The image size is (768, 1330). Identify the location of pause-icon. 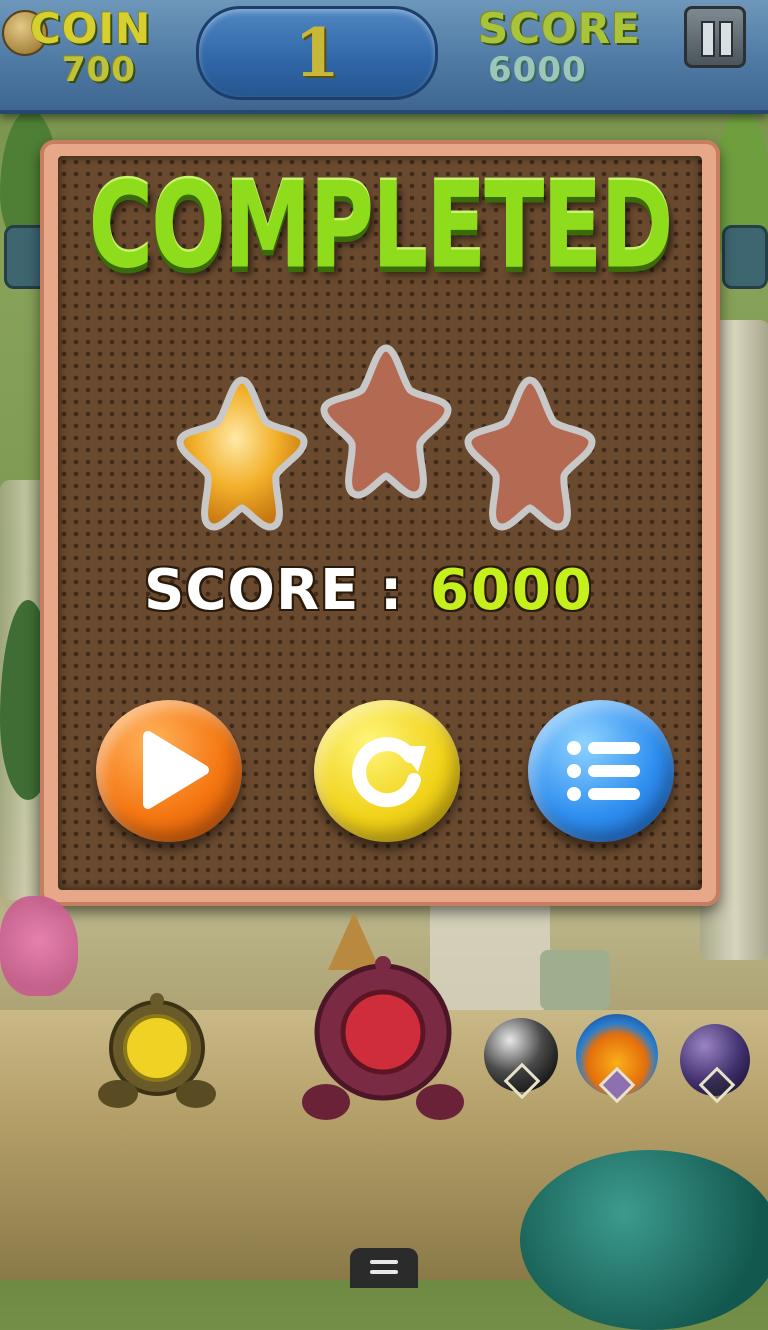
(708, 39).